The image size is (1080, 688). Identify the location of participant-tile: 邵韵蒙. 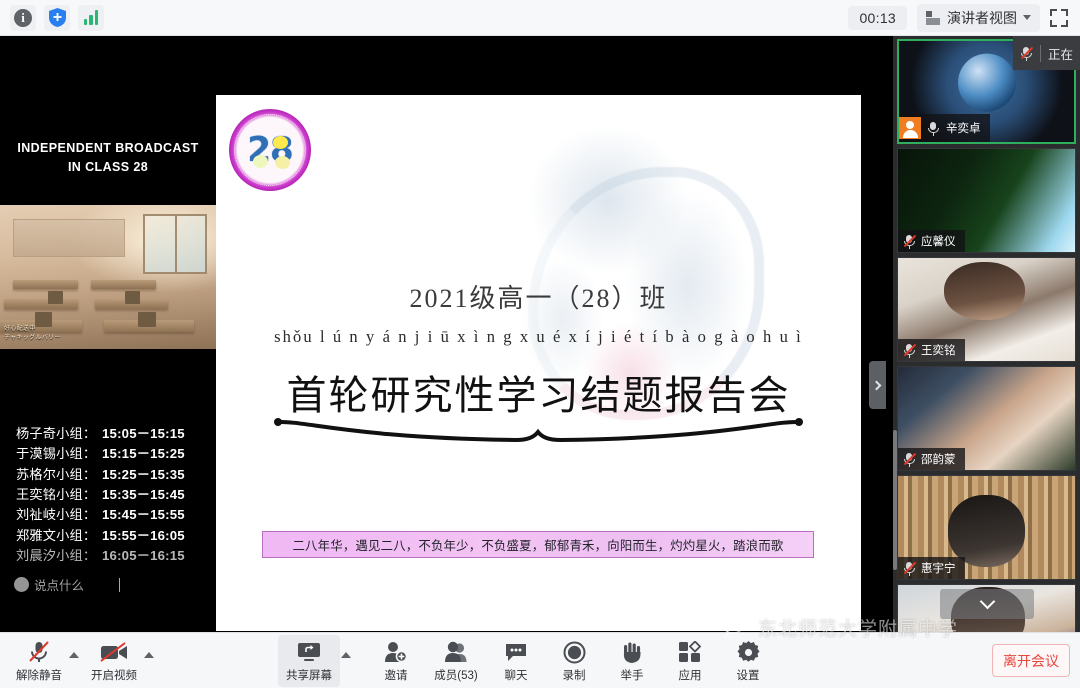
(986, 418).